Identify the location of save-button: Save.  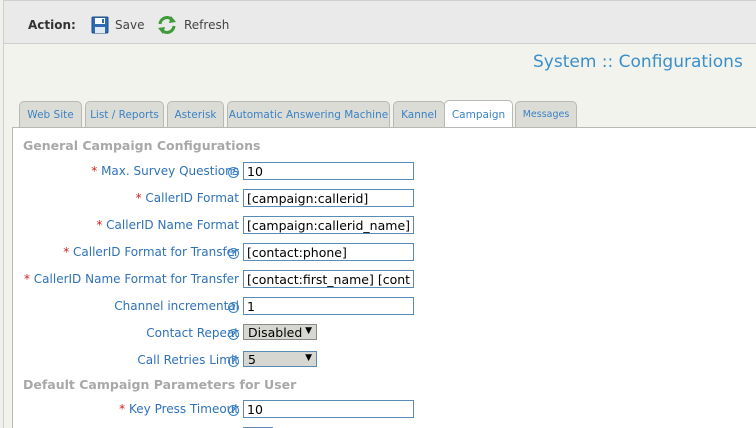
(117, 25).